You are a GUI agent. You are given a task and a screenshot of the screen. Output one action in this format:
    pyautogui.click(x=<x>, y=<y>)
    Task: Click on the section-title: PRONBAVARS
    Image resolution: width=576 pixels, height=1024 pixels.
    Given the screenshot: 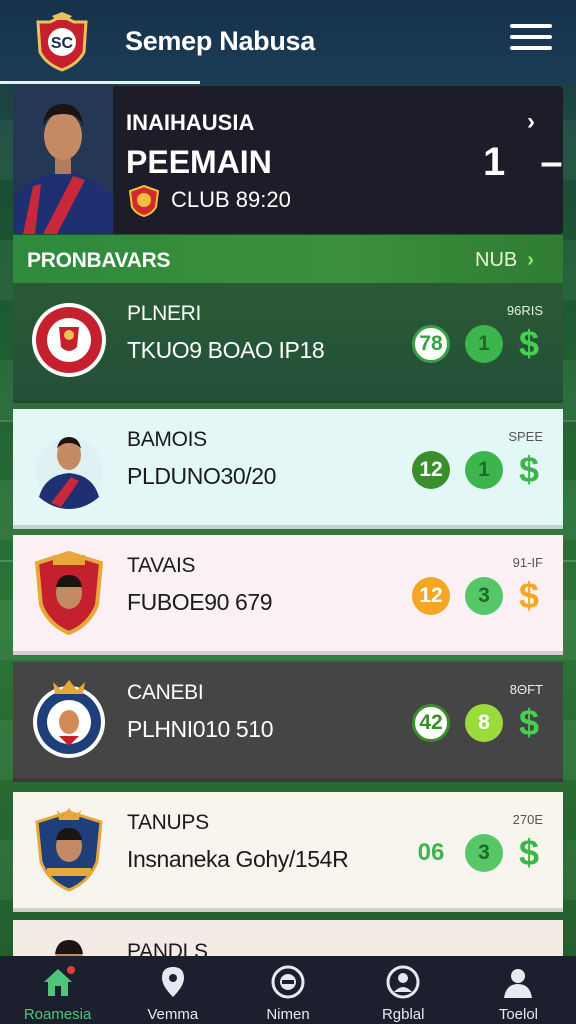 What is the action you would take?
    pyautogui.click(x=99, y=260)
    